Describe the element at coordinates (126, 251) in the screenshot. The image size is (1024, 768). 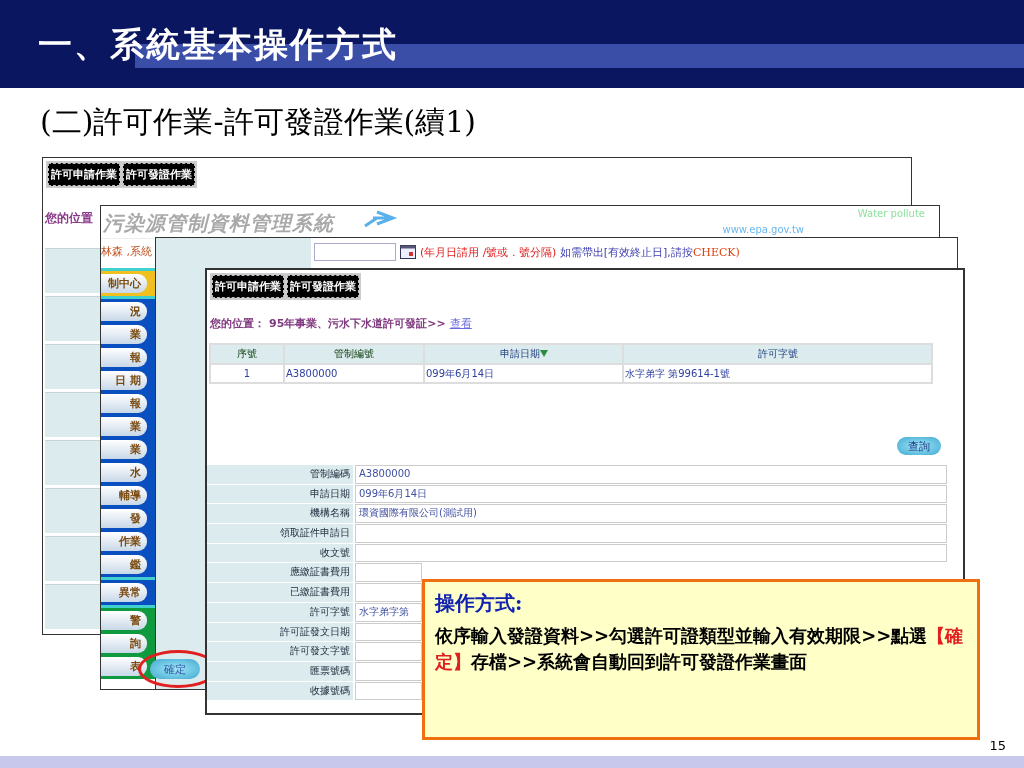
I see `user-text: 林森 ,系統` at that location.